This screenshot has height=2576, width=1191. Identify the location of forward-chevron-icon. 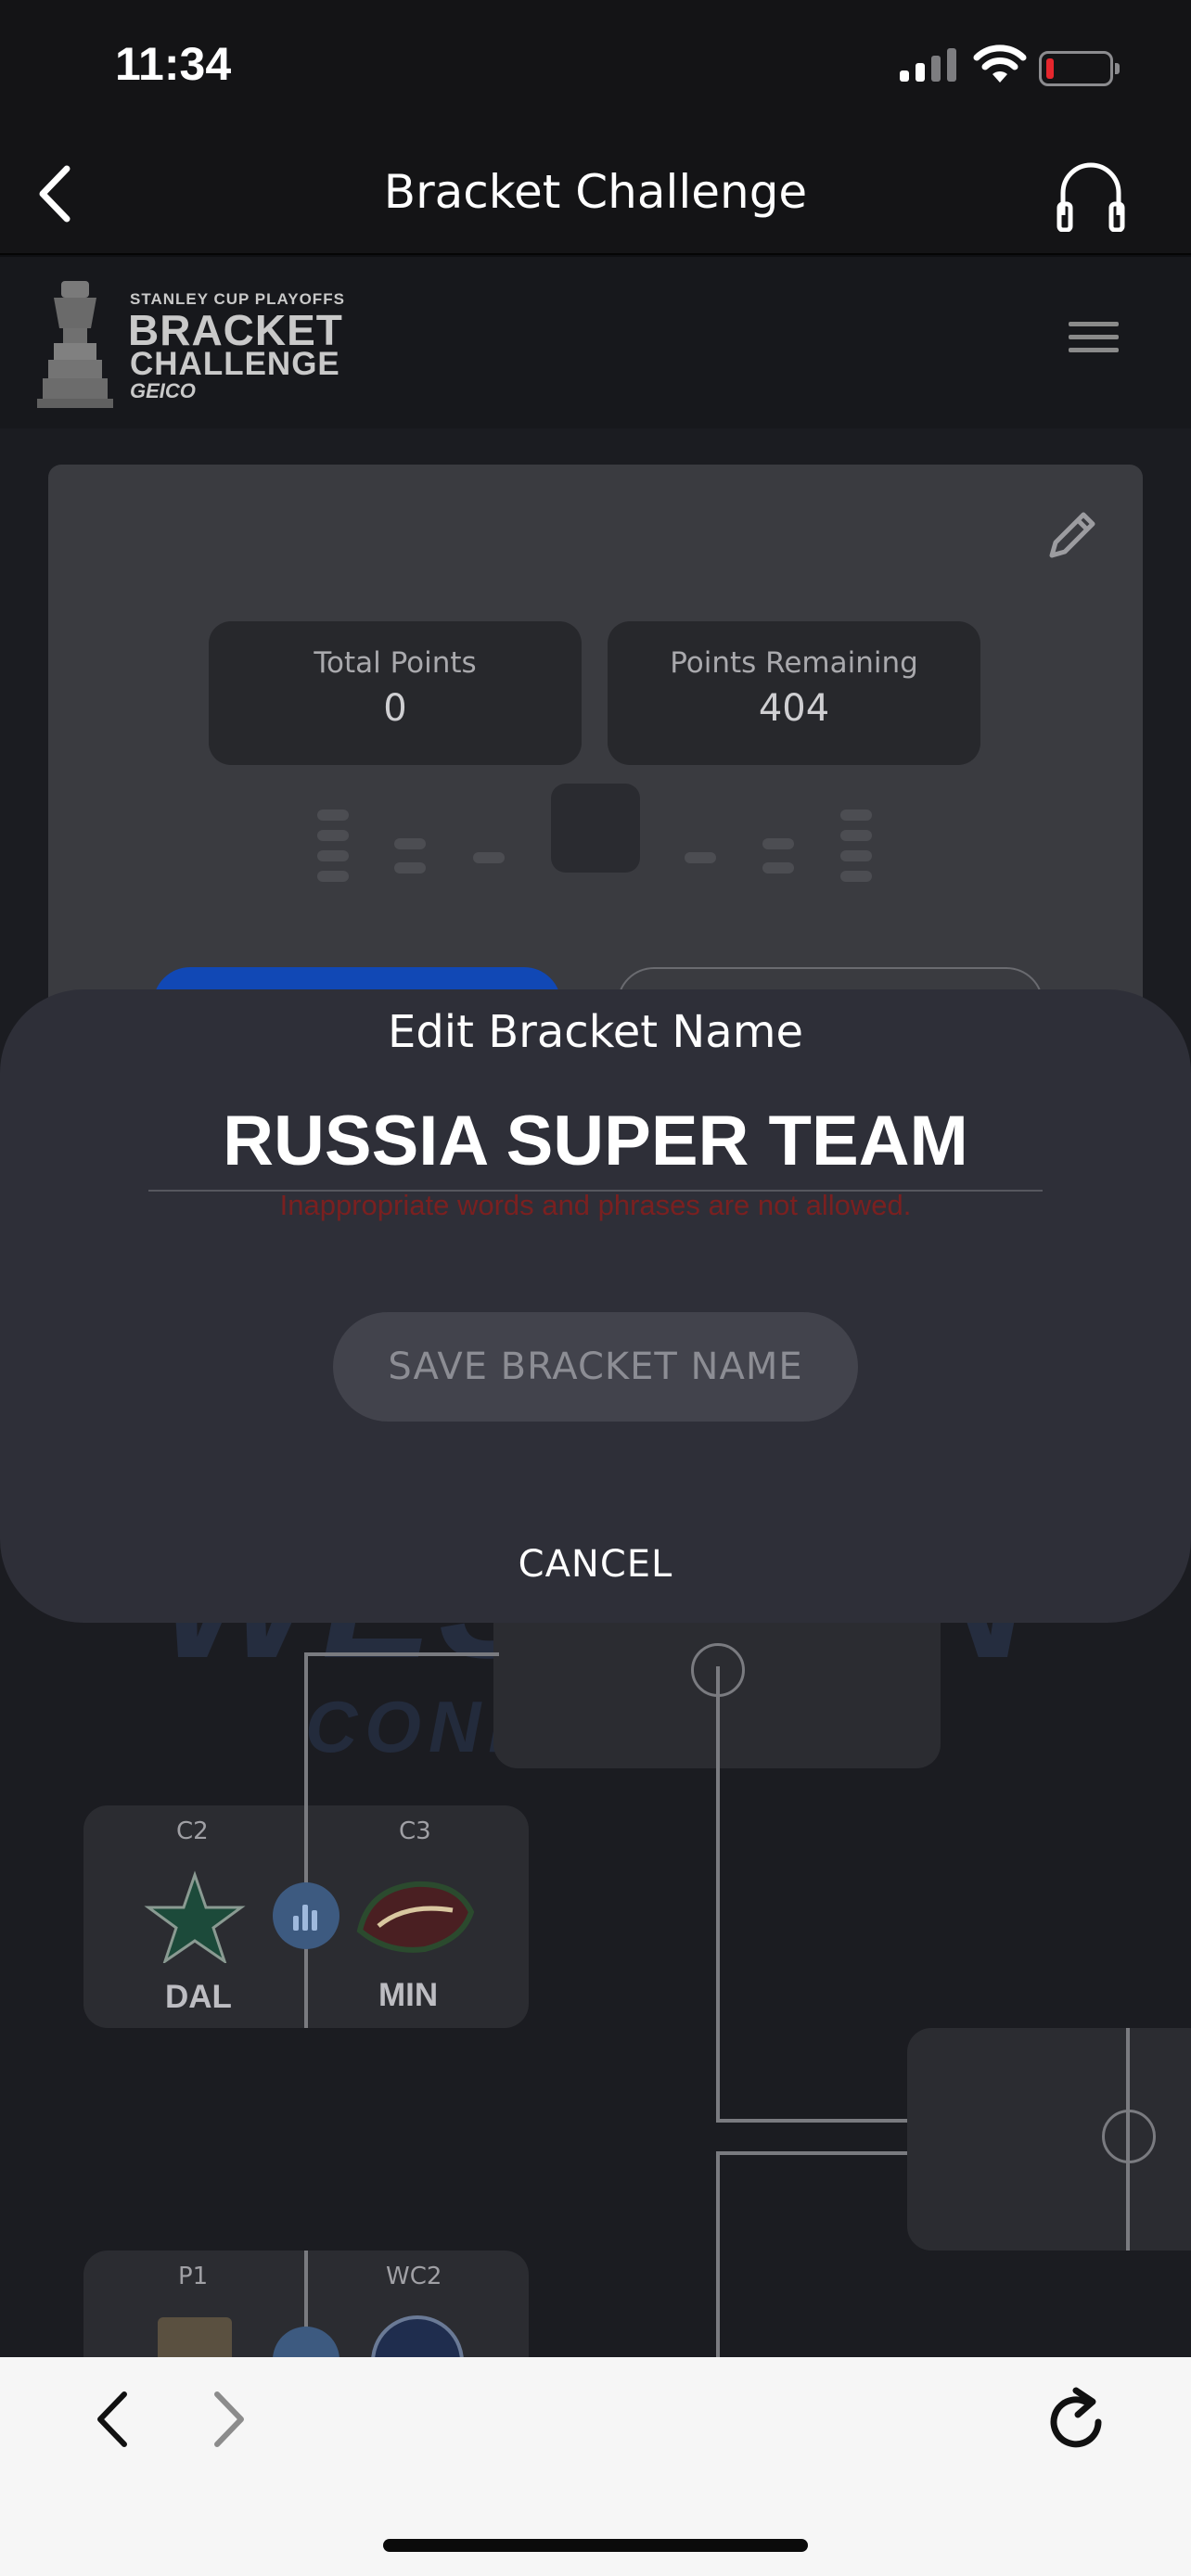
(229, 2419).